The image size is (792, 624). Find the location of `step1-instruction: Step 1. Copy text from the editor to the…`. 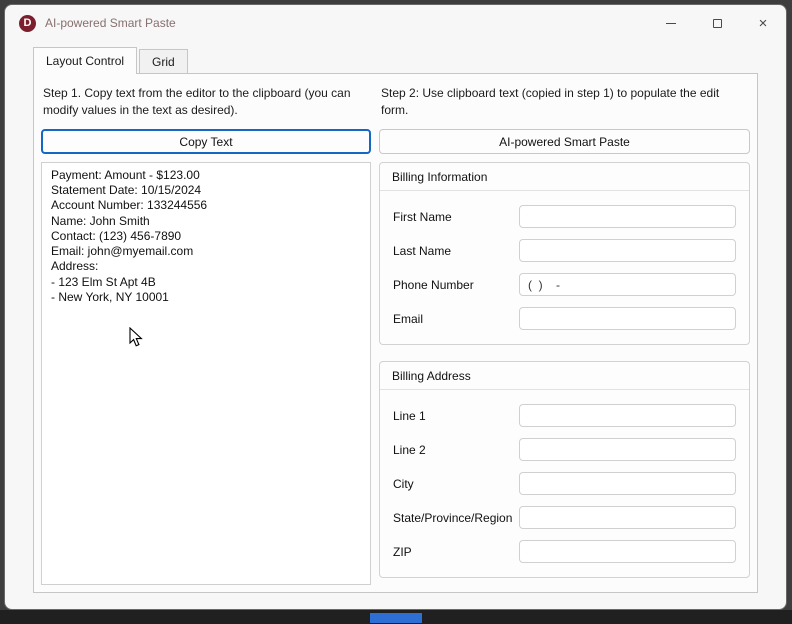

step1-instruction: Step 1. Copy text from the editor to the… is located at coordinates (197, 101).